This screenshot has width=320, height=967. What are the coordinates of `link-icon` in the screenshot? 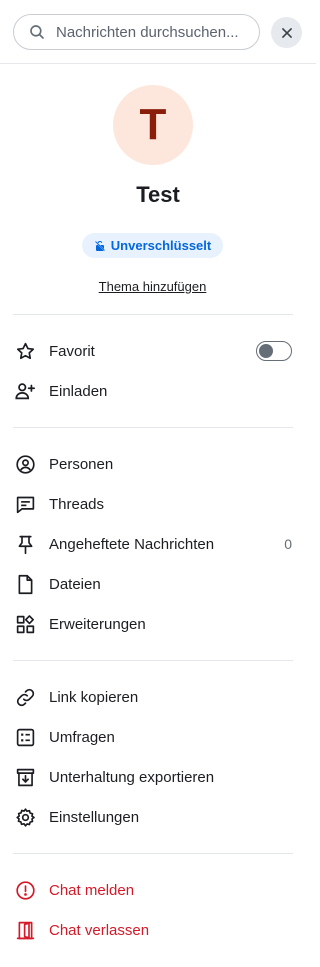 It's located at (25, 697).